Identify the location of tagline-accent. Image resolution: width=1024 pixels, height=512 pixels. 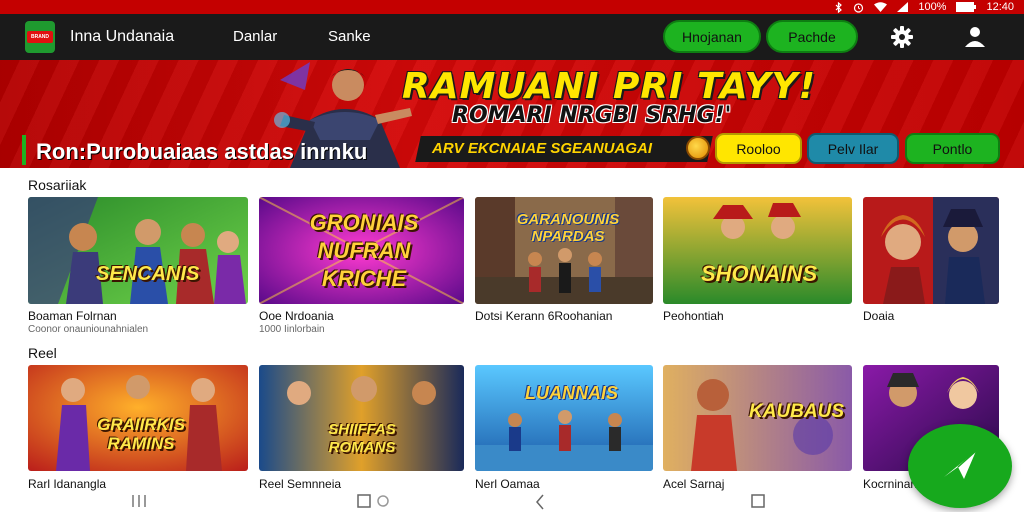
(24, 150).